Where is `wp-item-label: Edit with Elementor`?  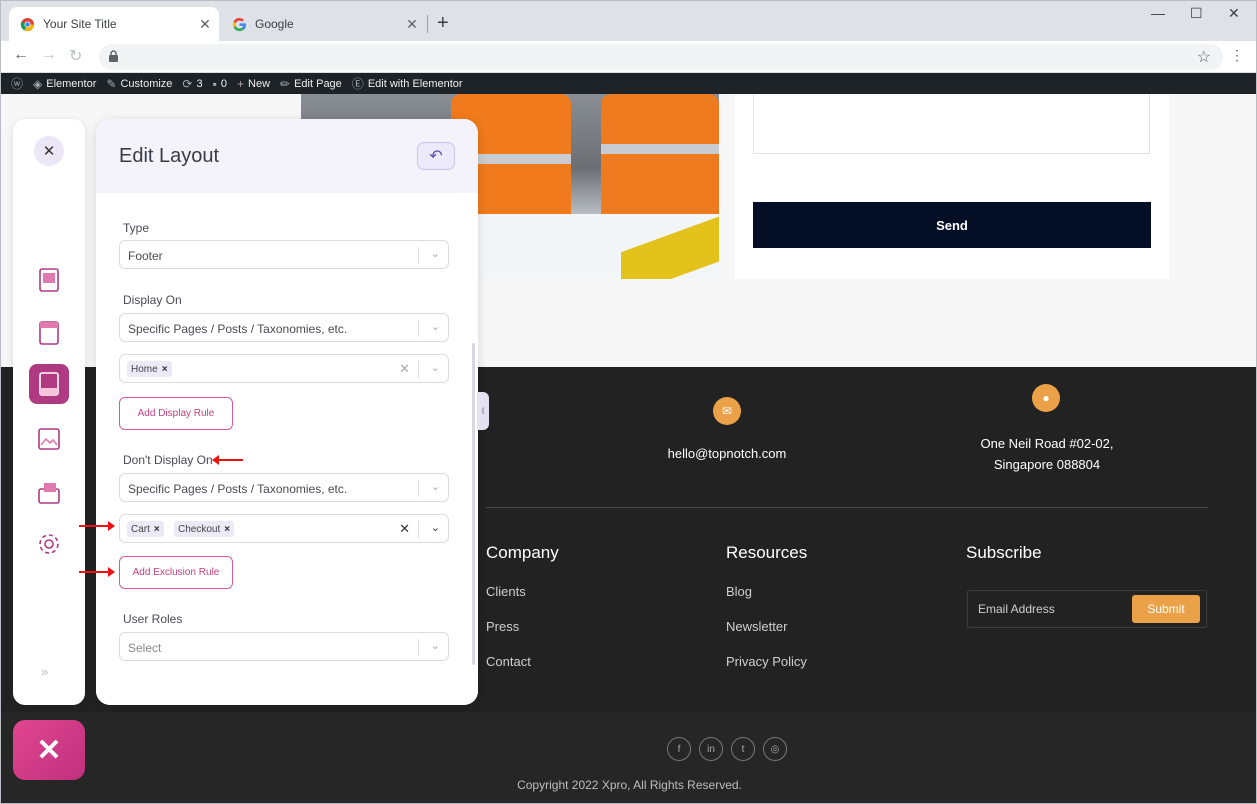 wp-item-label: Edit with Elementor is located at coordinates (415, 83).